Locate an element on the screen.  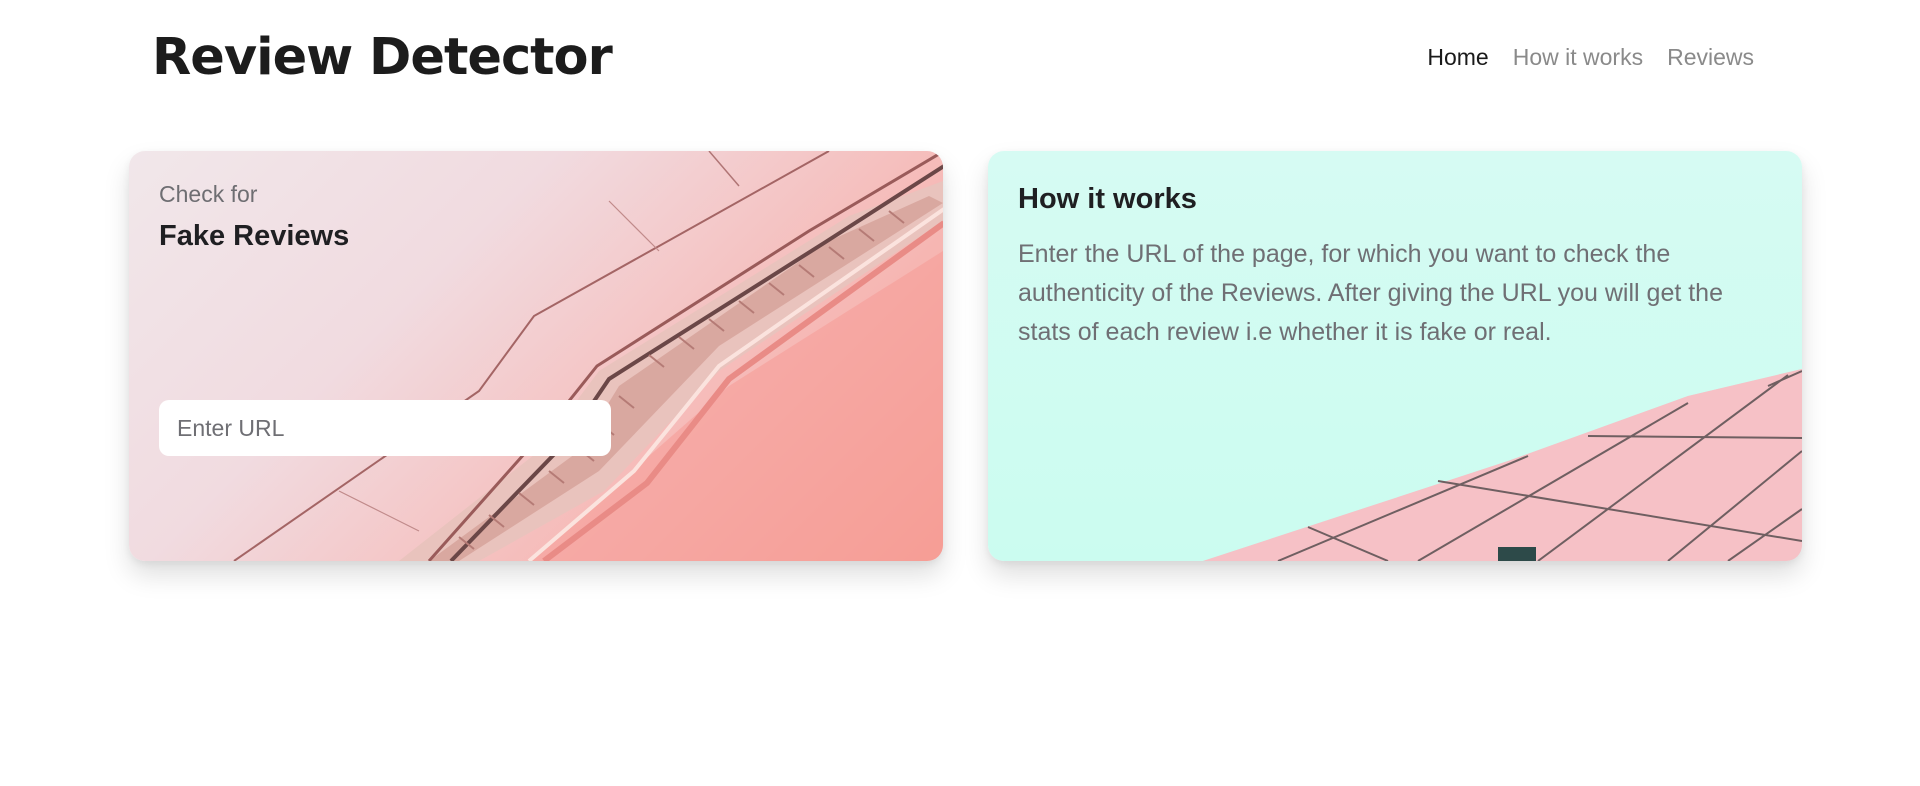
nav-reviews: Reviews is located at coordinates (1710, 57).